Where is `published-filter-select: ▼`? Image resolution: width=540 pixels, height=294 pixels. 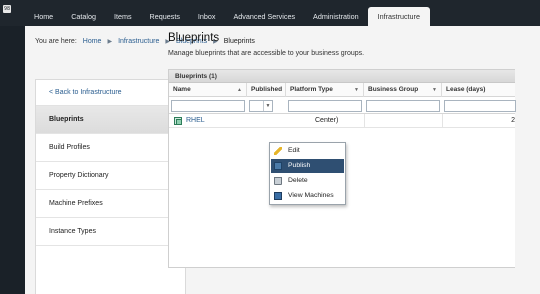
published-filter-select: ▼ is located at coordinates (261, 106).